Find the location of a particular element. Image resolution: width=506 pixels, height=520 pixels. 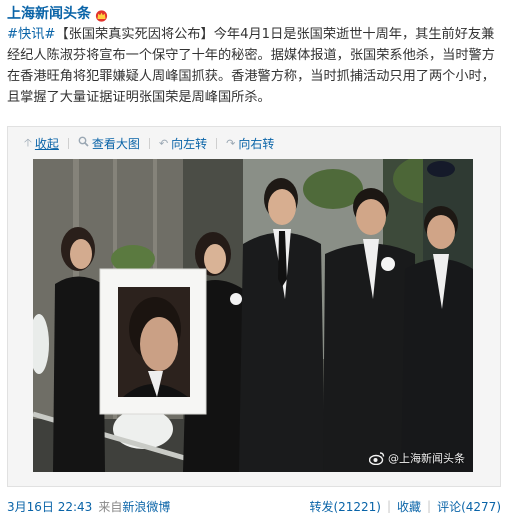

view-large-label: 查看大图 is located at coordinates (115, 143).